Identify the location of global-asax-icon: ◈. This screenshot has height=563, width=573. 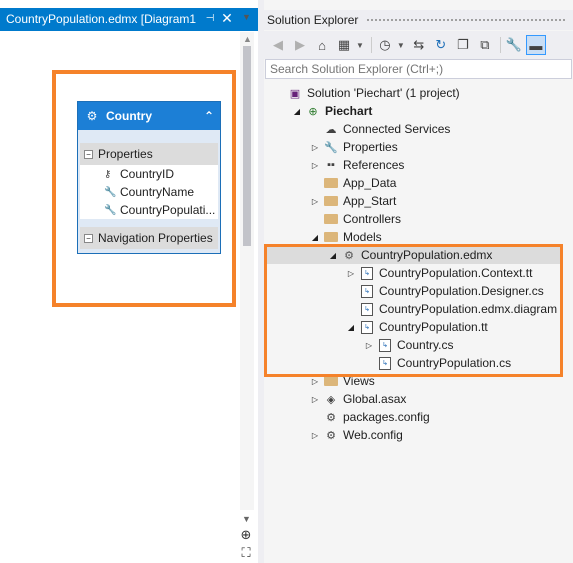
(331, 399).